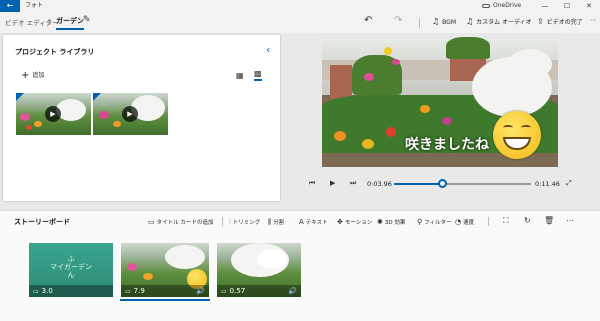 The width and height of the screenshot is (600, 321). I want to click on title-card-line: マイガーデン, so click(71, 267).